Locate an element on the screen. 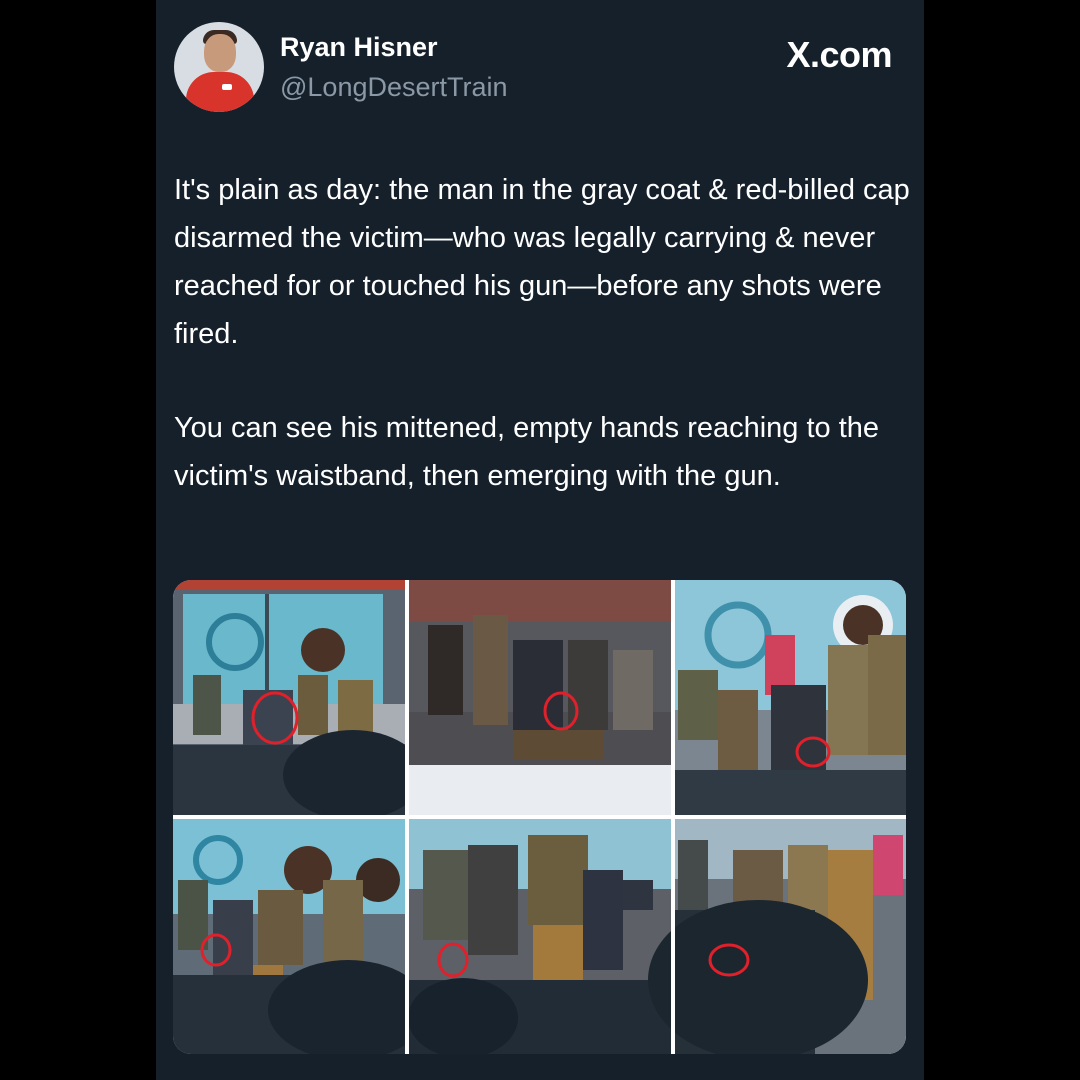 The width and height of the screenshot is (1080, 1080). avatar-face is located at coordinates (220, 53).